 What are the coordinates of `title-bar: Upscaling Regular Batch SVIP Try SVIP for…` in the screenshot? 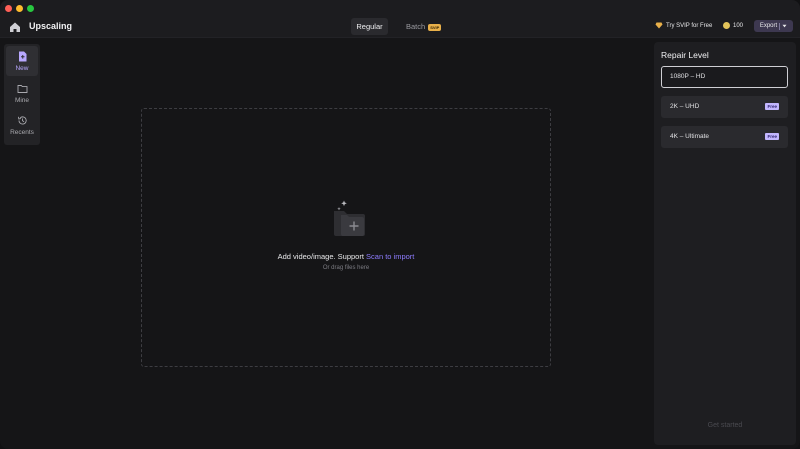 It's located at (400, 19).